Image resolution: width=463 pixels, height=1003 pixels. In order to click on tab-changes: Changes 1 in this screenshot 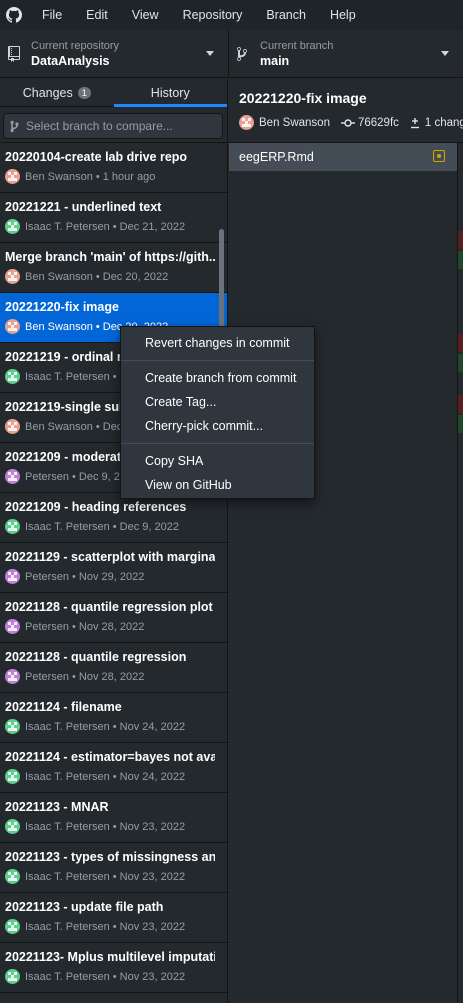, I will do `click(57, 92)`.